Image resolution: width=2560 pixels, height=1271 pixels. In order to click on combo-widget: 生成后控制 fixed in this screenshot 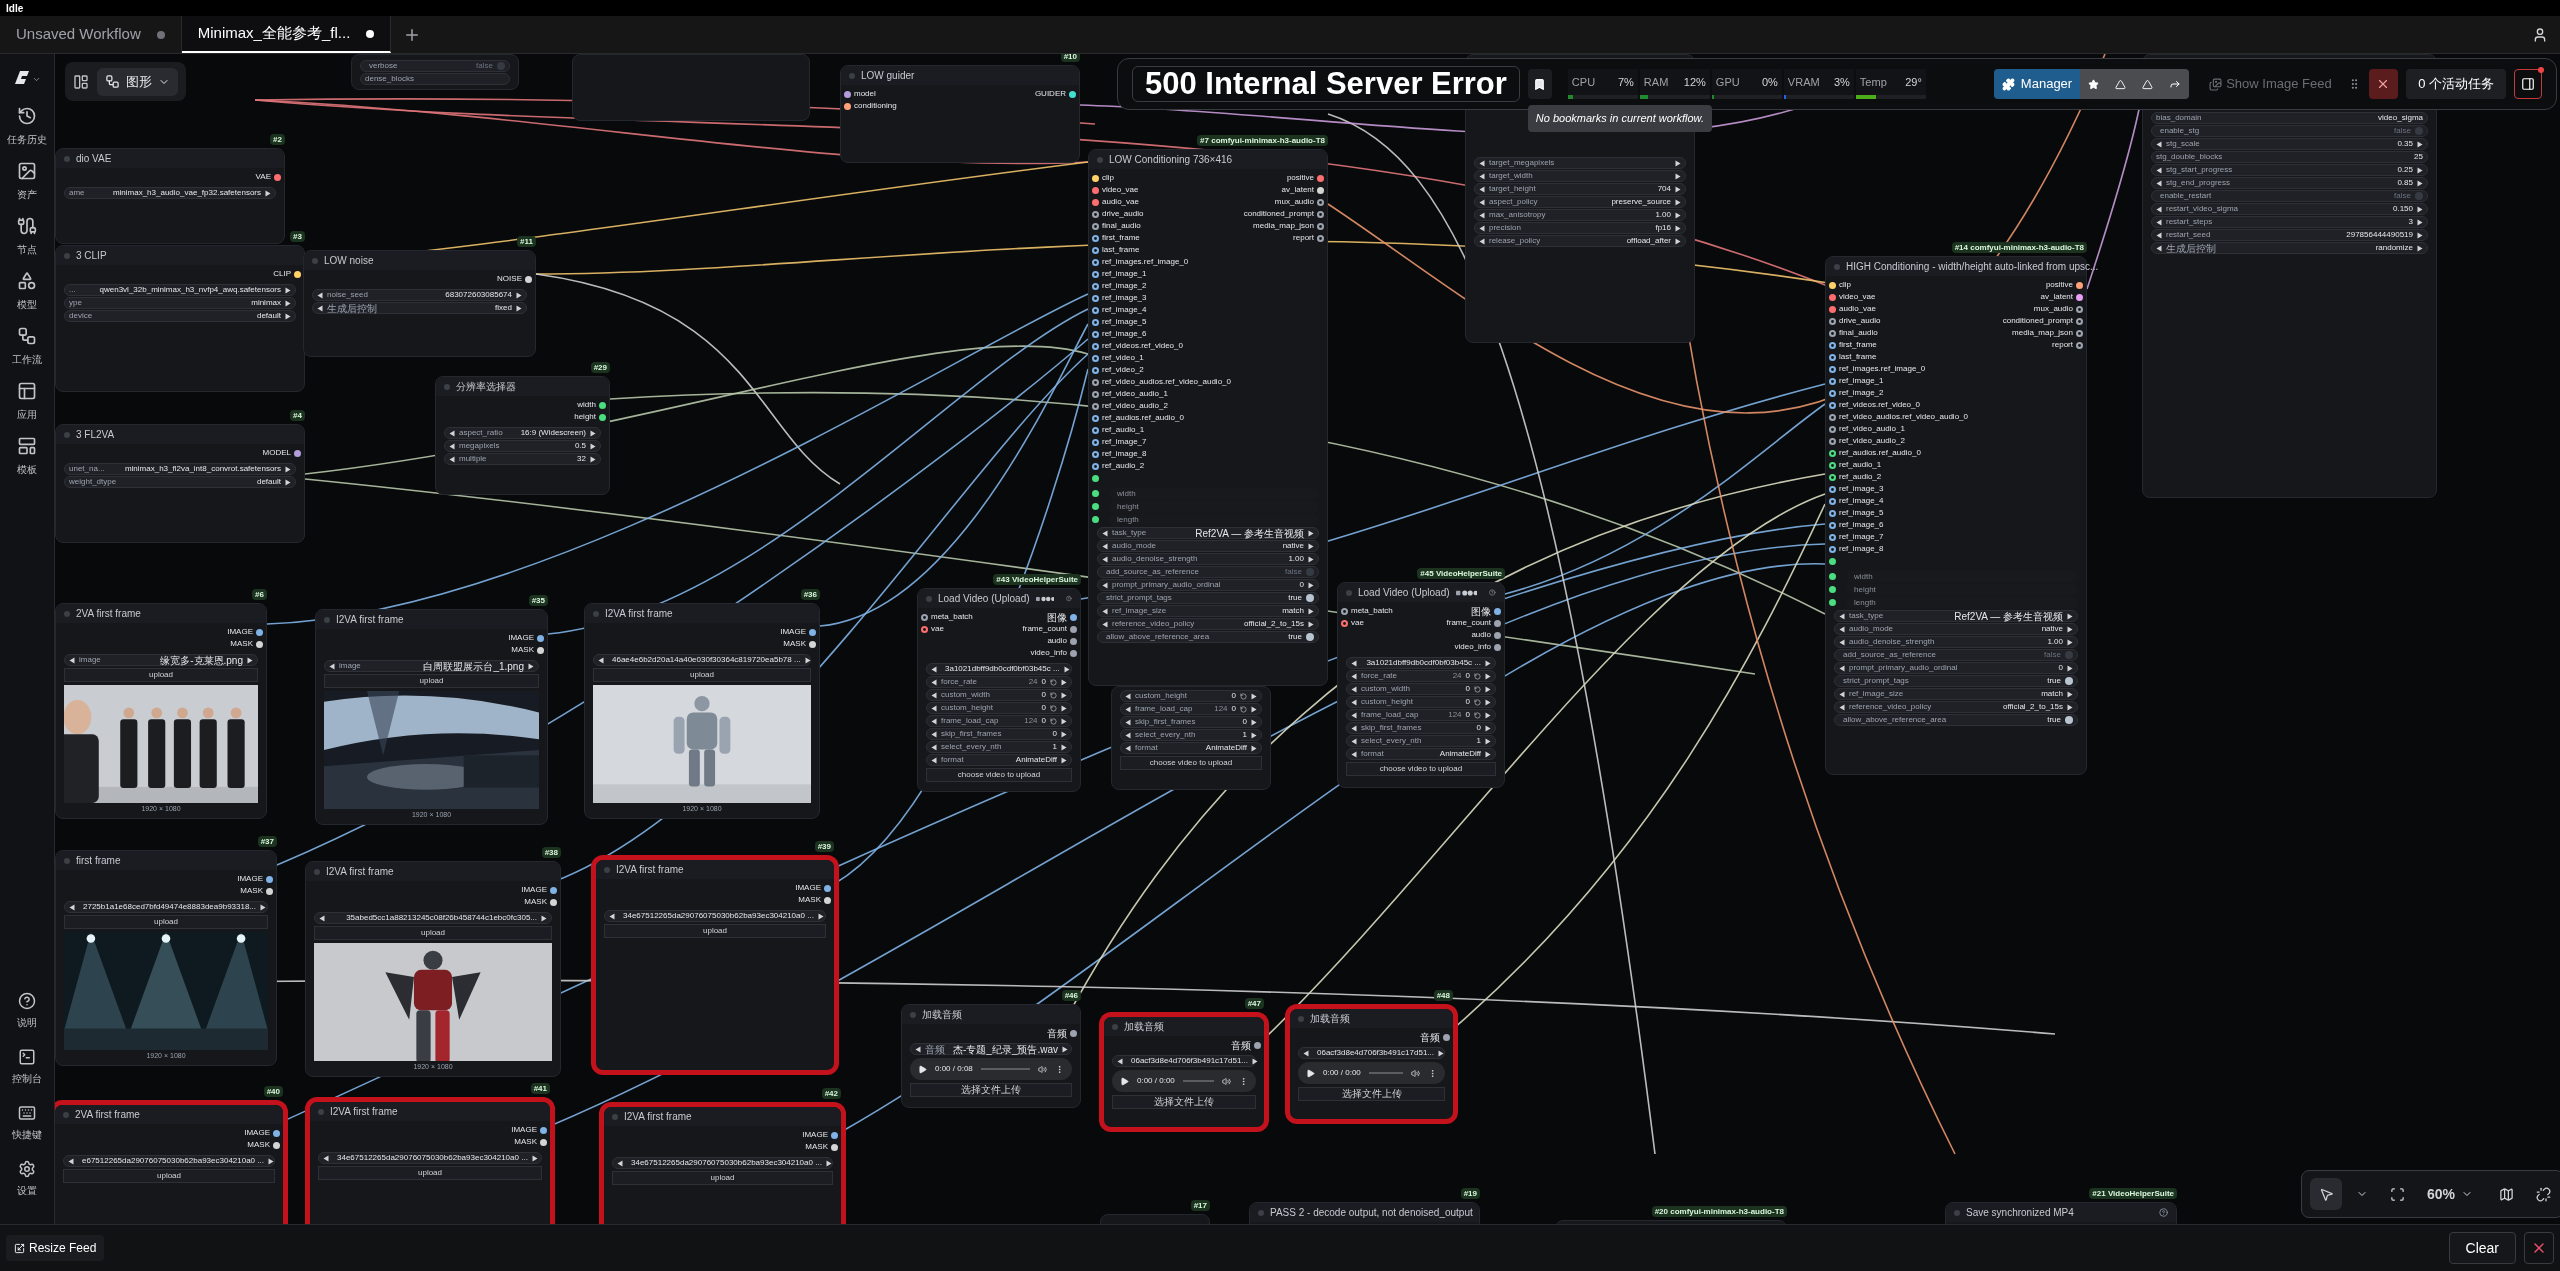, I will do `click(419, 308)`.